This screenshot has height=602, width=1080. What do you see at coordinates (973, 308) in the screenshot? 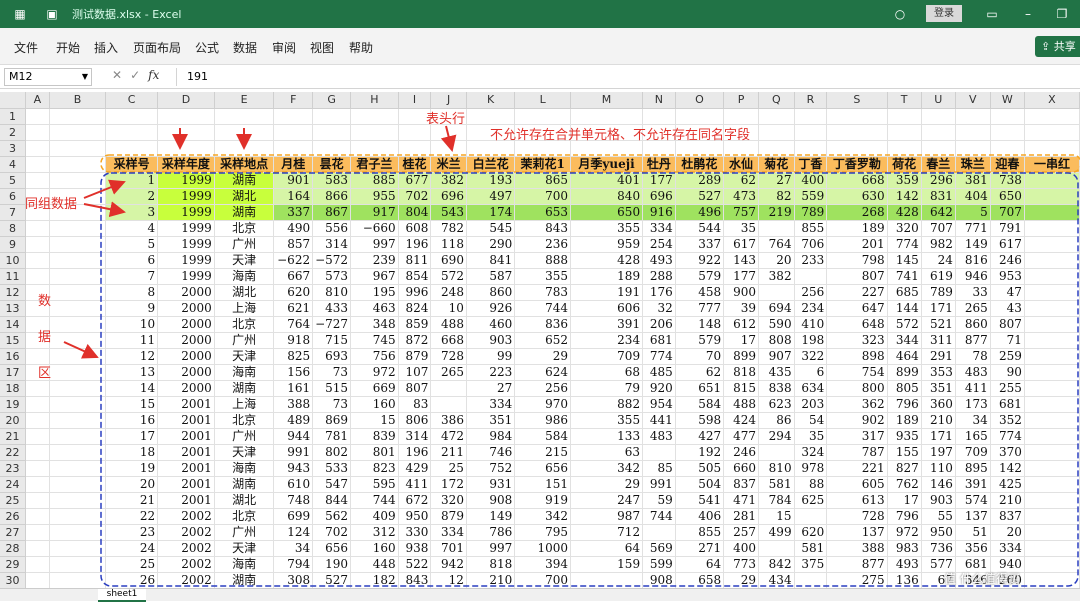
I see `grid-cell: 265` at bounding box center [973, 308].